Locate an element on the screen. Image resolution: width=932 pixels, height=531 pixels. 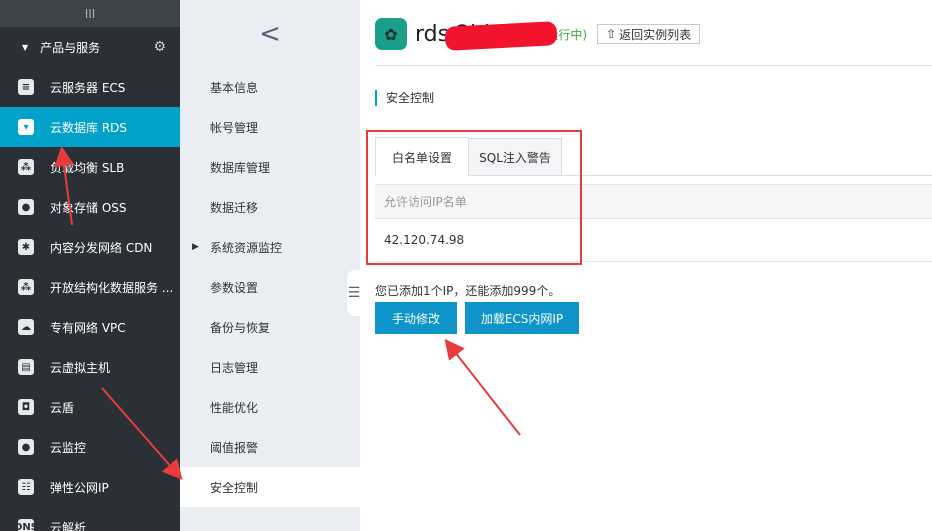
menu-item-label: 基本信息 is located at coordinates (234, 87).